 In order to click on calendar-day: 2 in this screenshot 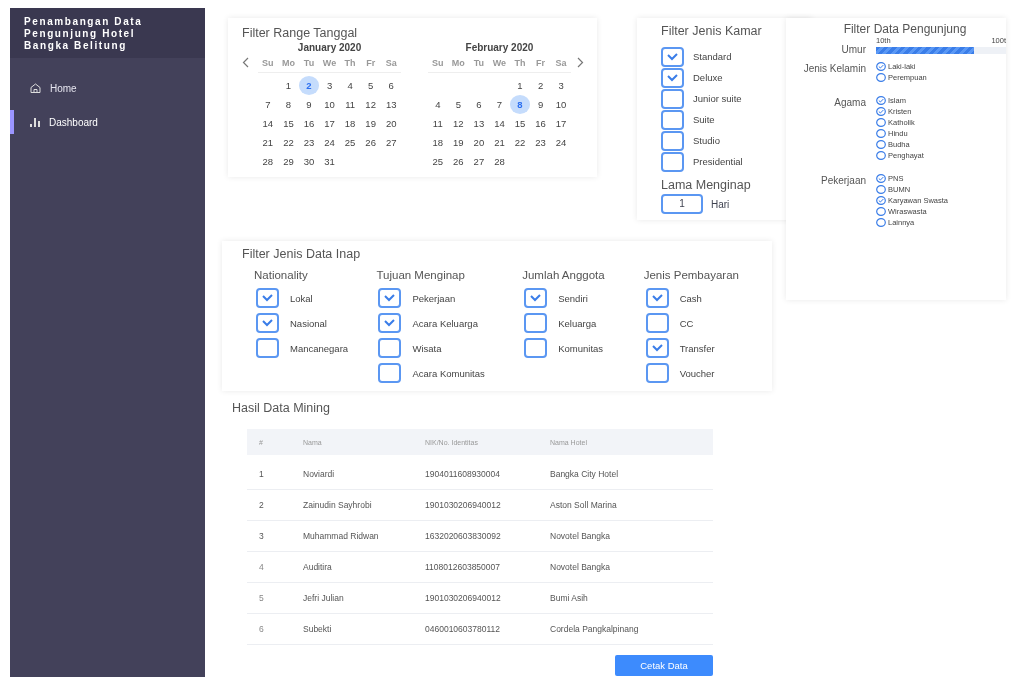, I will do `click(540, 85)`.